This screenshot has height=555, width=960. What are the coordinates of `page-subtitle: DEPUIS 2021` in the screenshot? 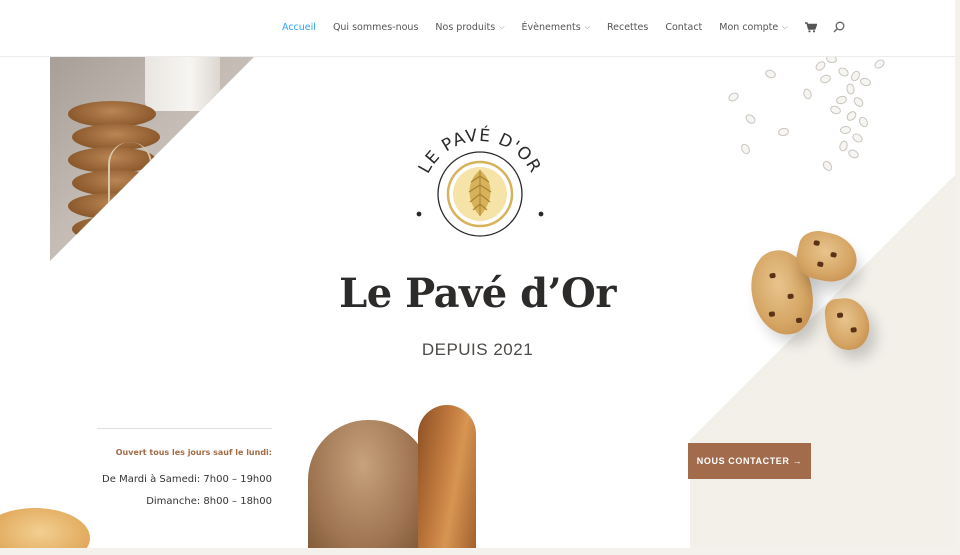 It's located at (477, 349).